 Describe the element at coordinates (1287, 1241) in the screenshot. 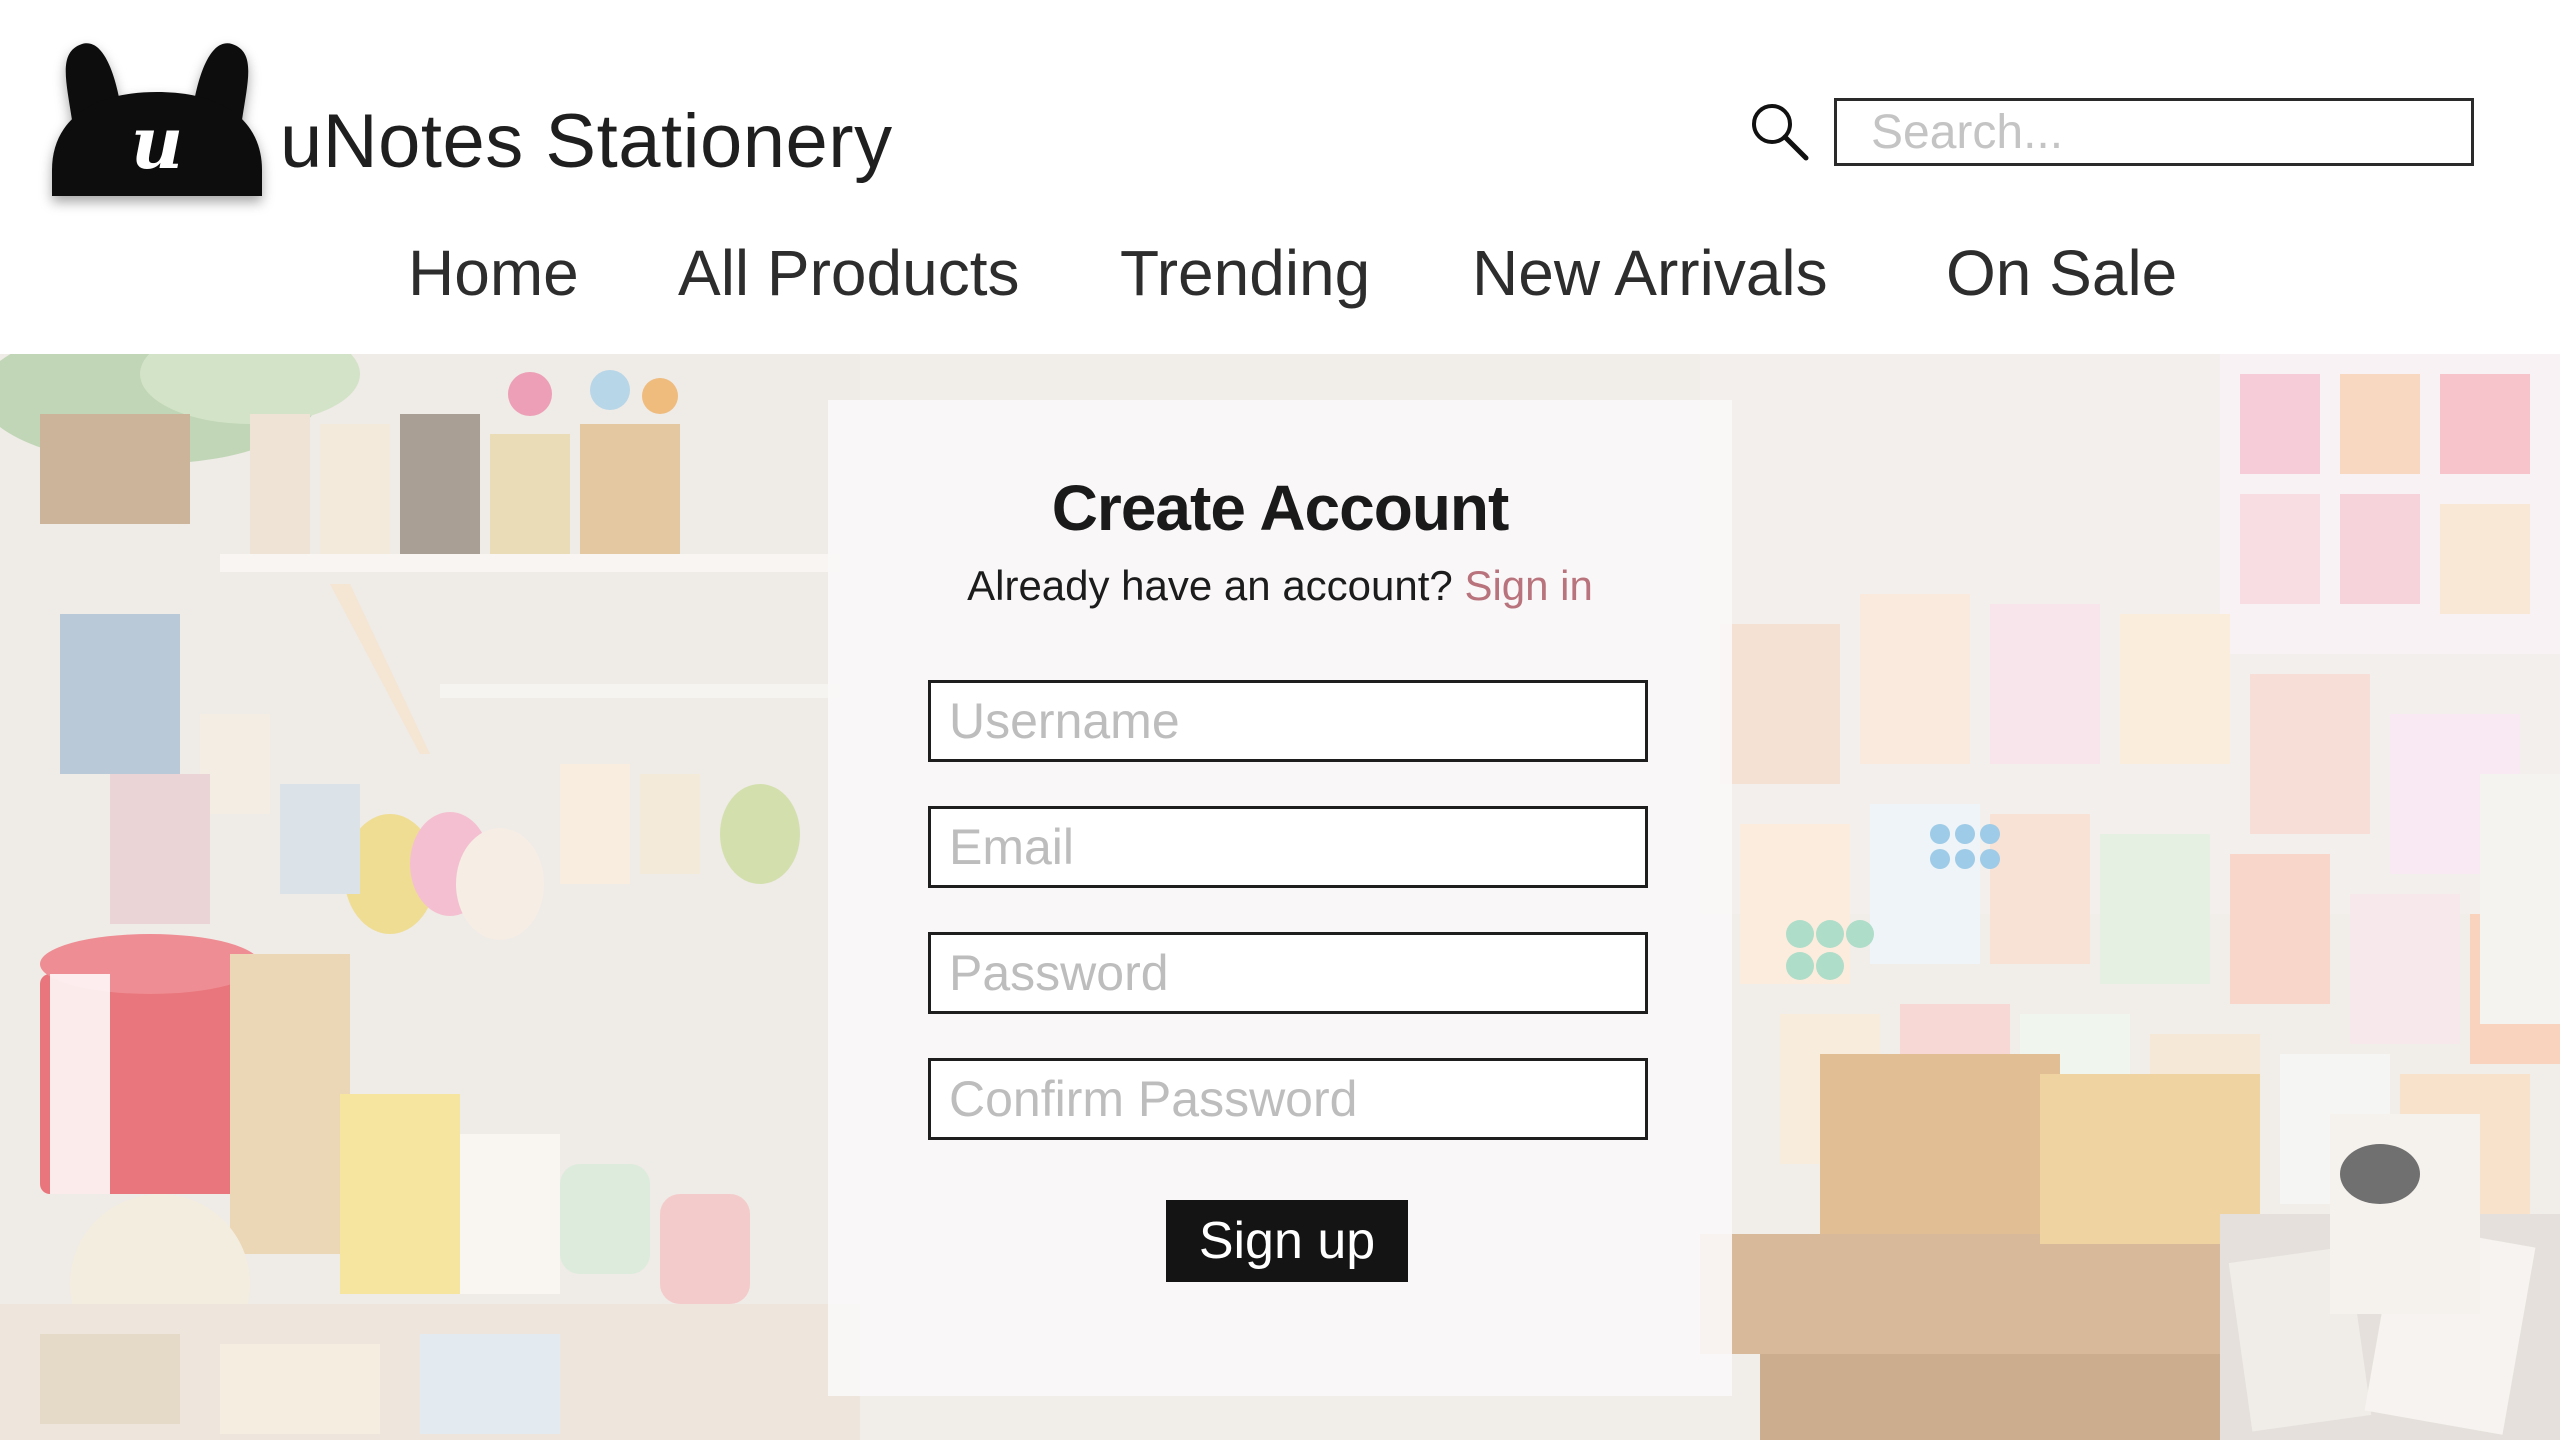

I see `signup-button: Sign up` at that location.